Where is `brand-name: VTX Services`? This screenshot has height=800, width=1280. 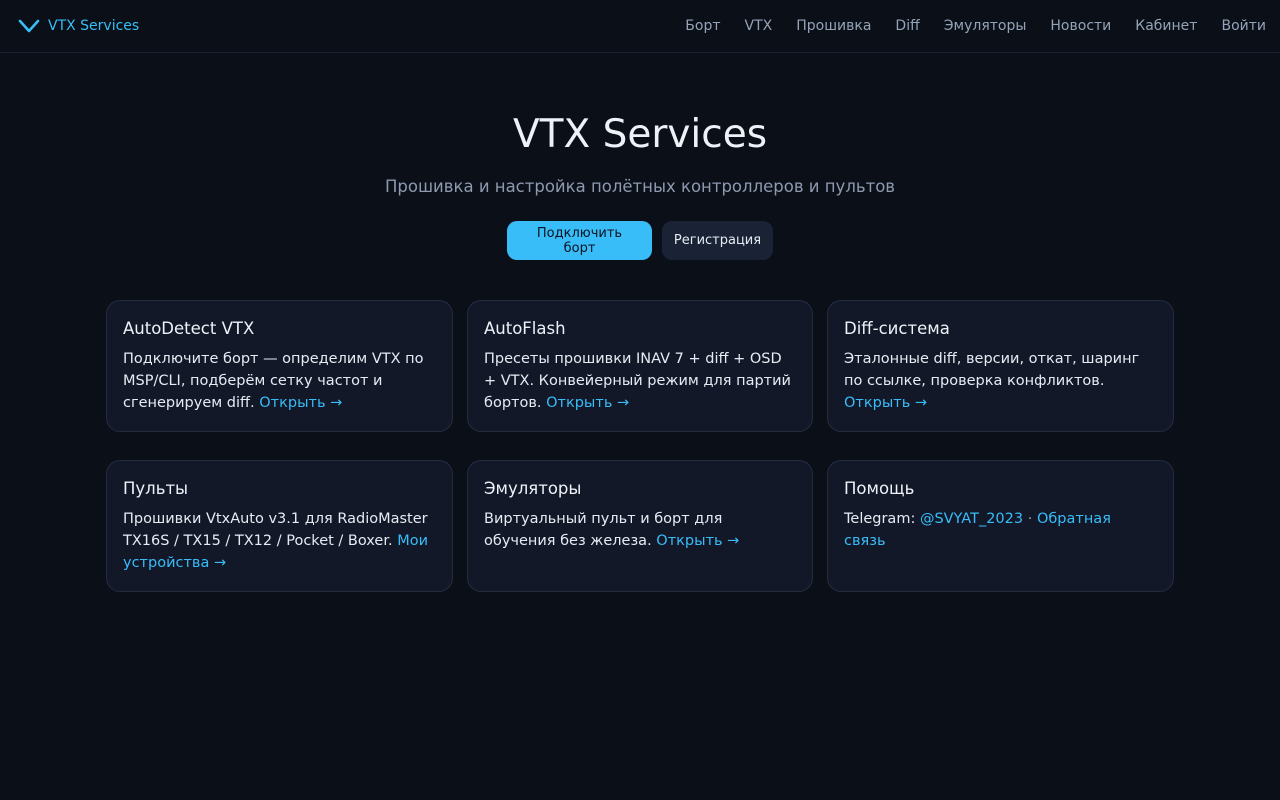 brand-name: VTX Services is located at coordinates (94, 26).